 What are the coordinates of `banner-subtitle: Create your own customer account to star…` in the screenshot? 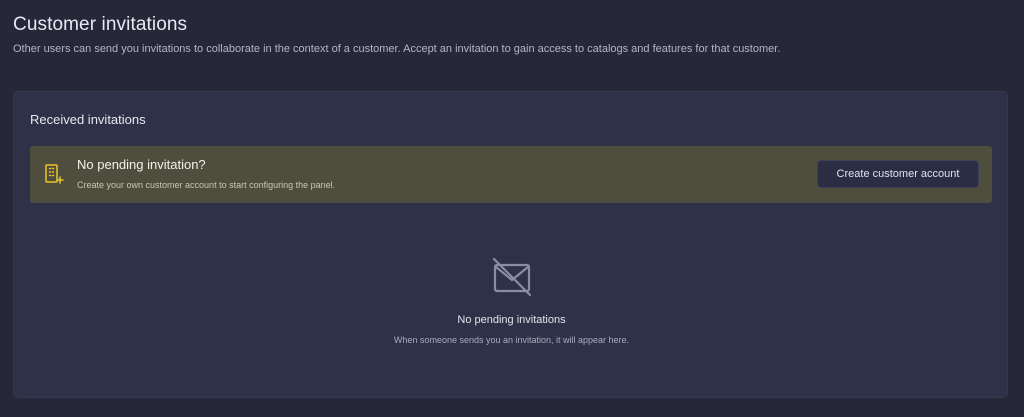 It's located at (206, 185).